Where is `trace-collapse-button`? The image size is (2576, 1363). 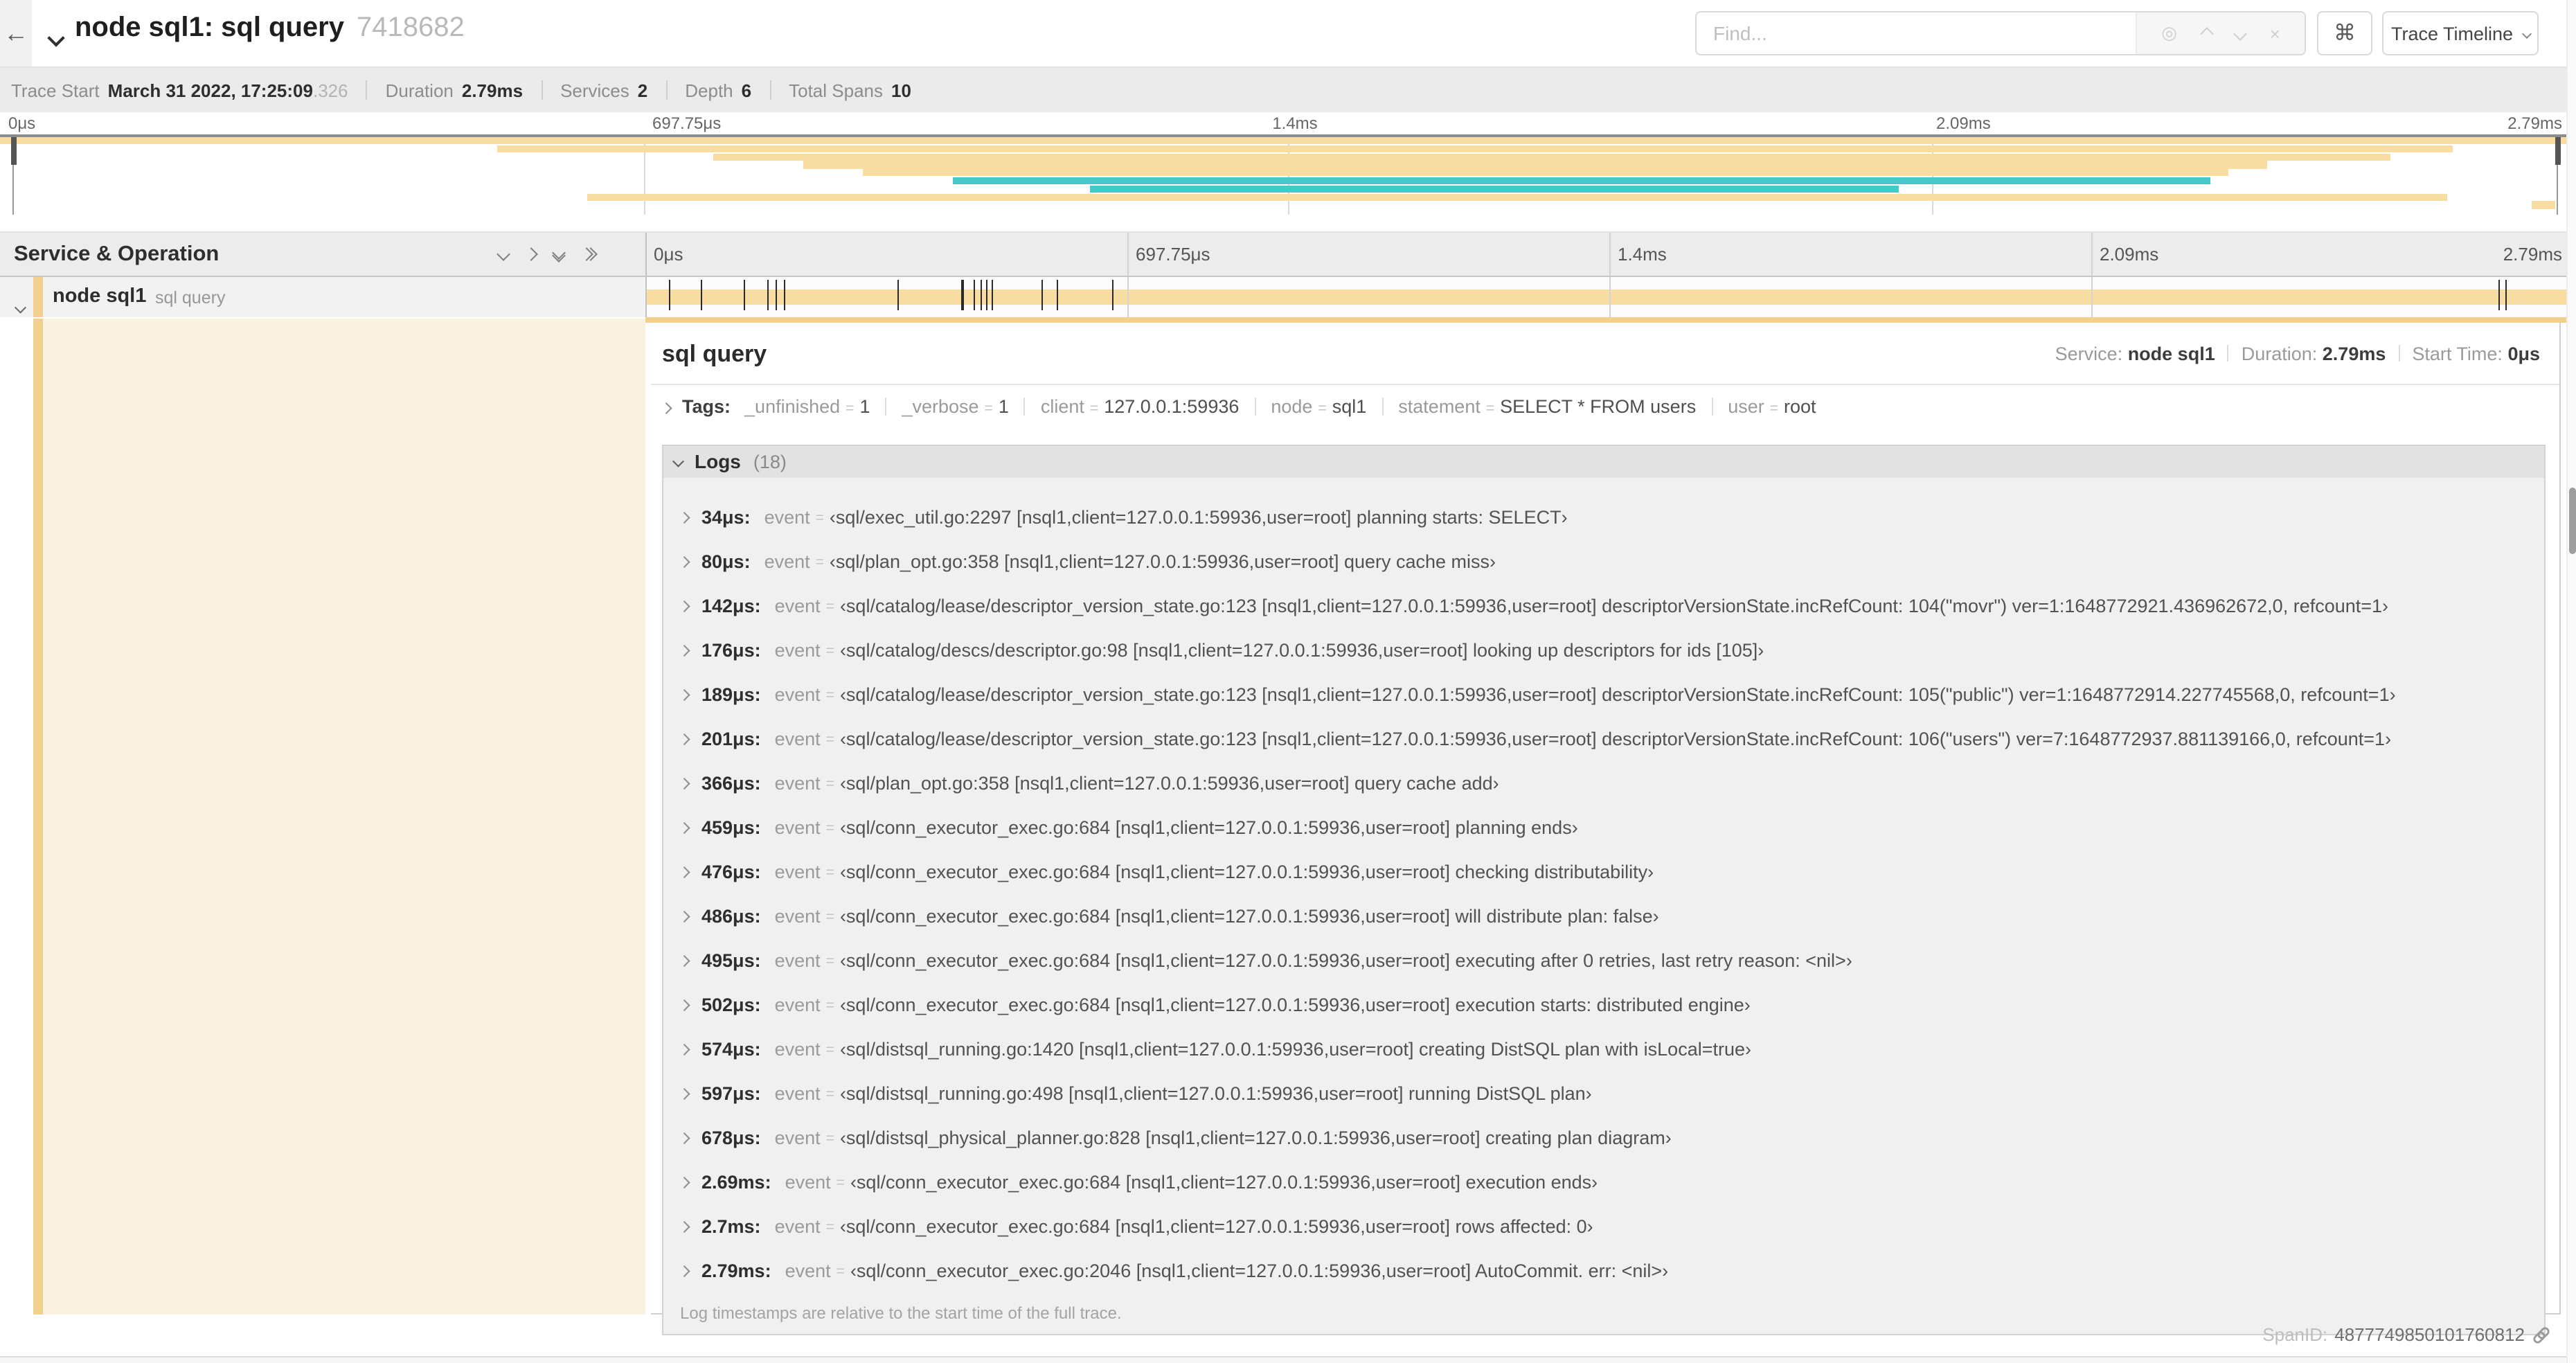 trace-collapse-button is located at coordinates (56, 38).